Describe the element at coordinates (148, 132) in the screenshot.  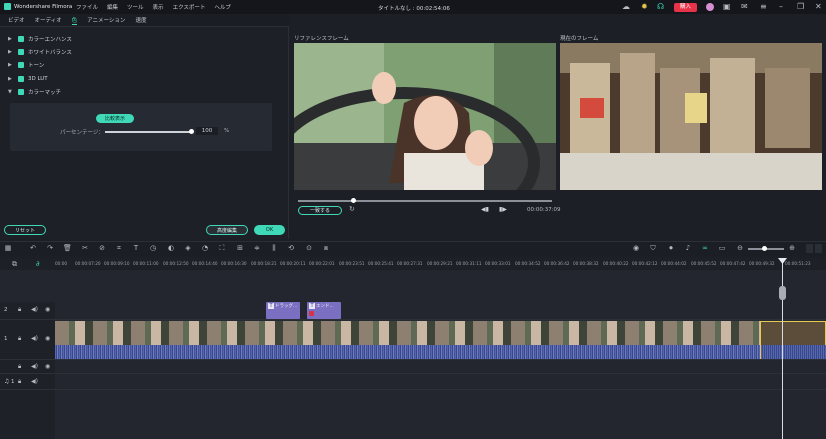
I see `percentage-slider` at that location.